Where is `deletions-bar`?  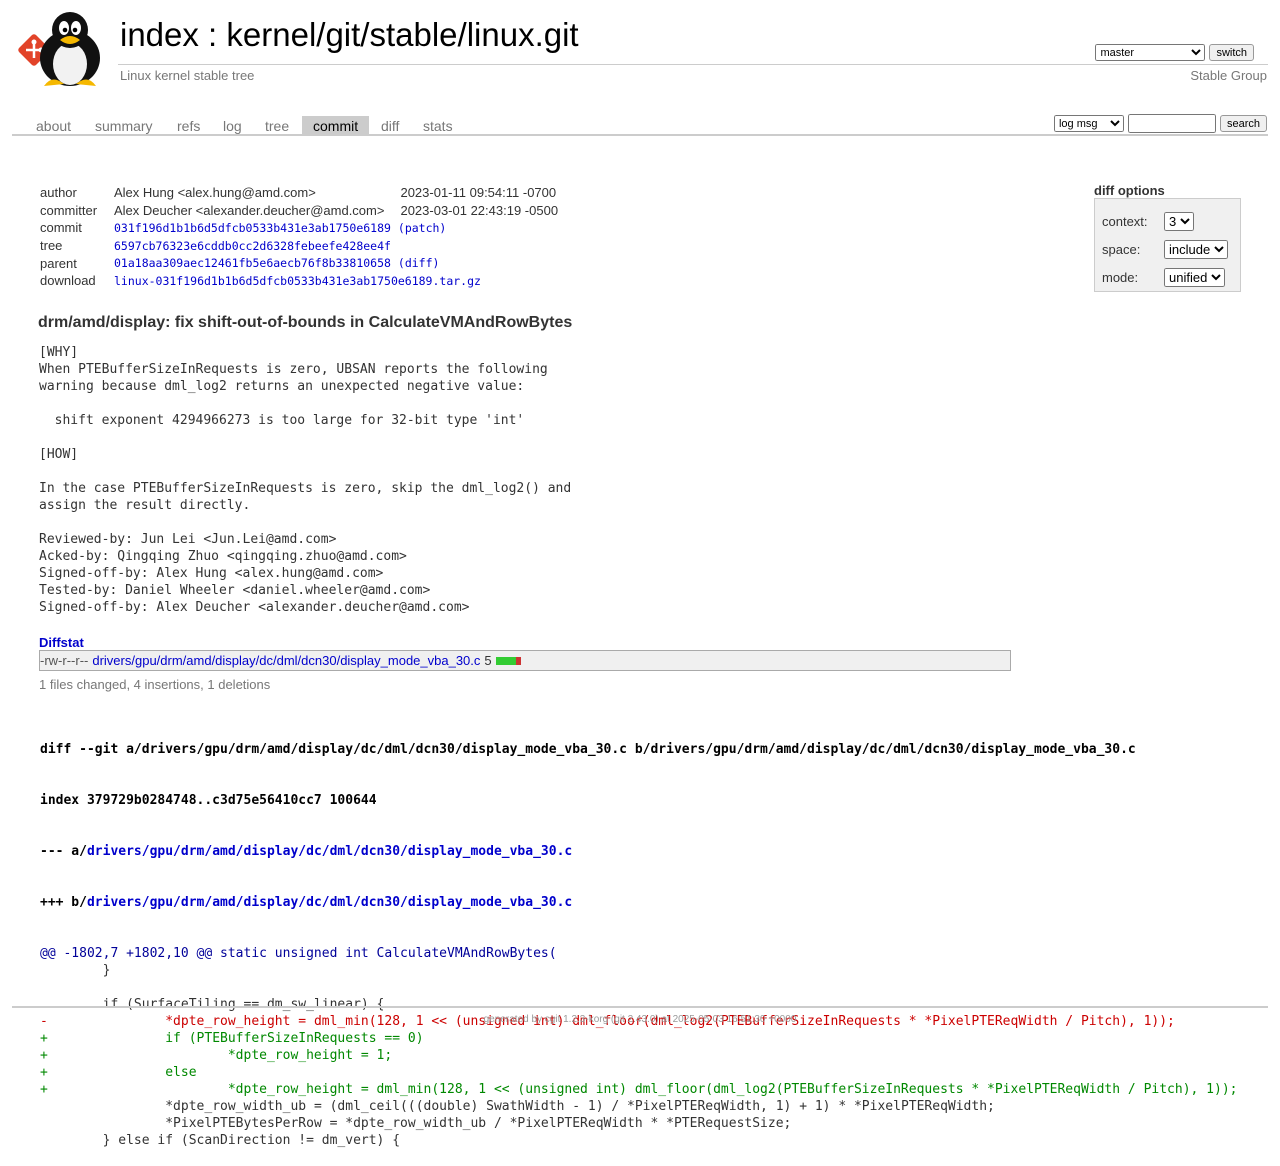 deletions-bar is located at coordinates (518, 660).